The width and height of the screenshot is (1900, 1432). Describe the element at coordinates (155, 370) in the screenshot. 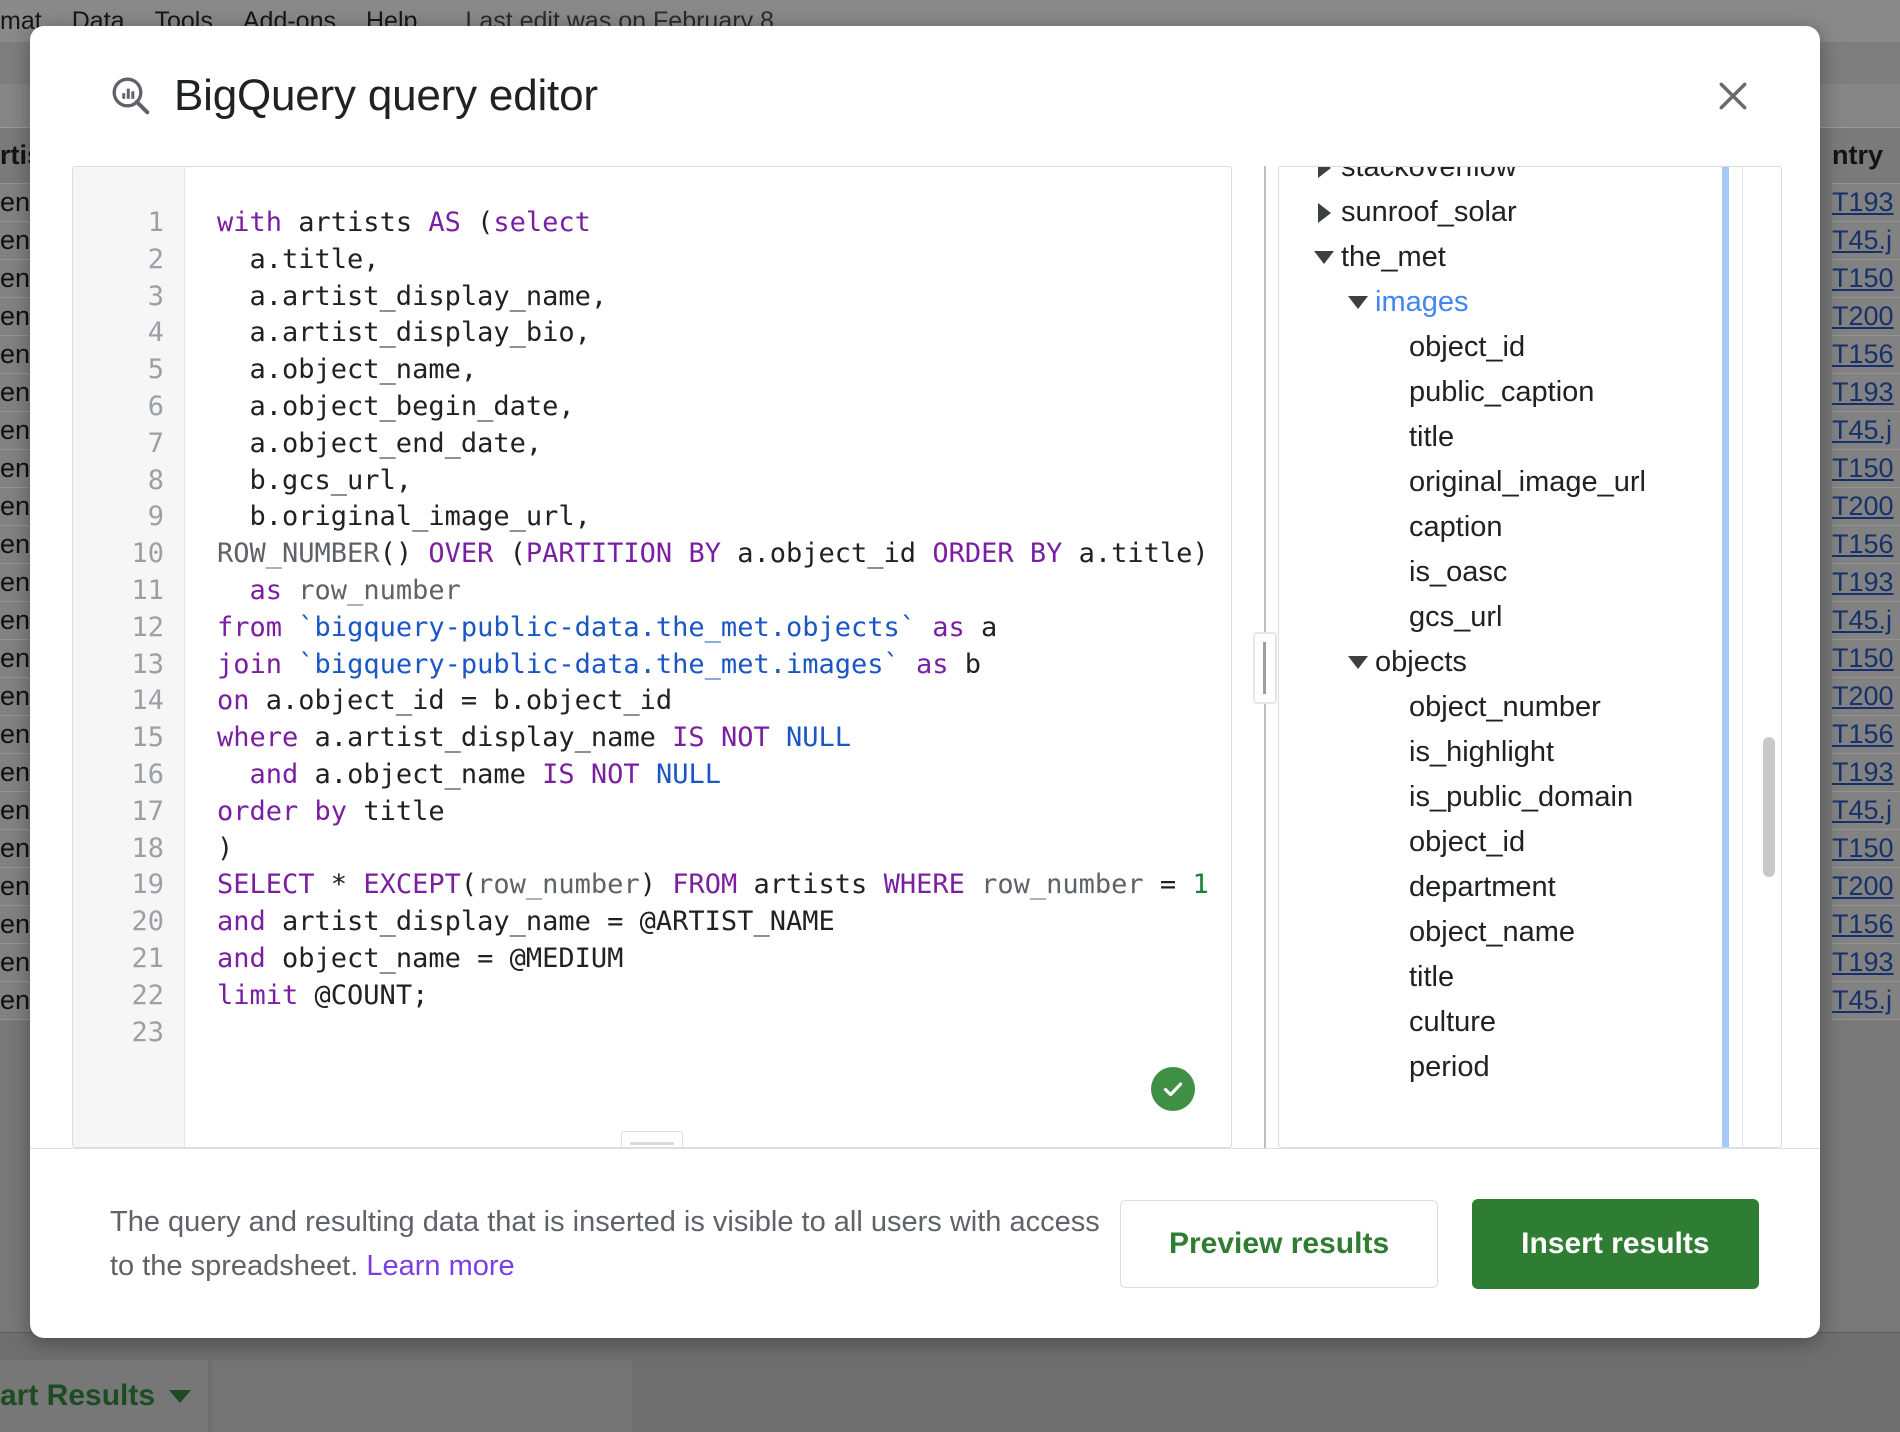

I see `line-number: 5` at that location.